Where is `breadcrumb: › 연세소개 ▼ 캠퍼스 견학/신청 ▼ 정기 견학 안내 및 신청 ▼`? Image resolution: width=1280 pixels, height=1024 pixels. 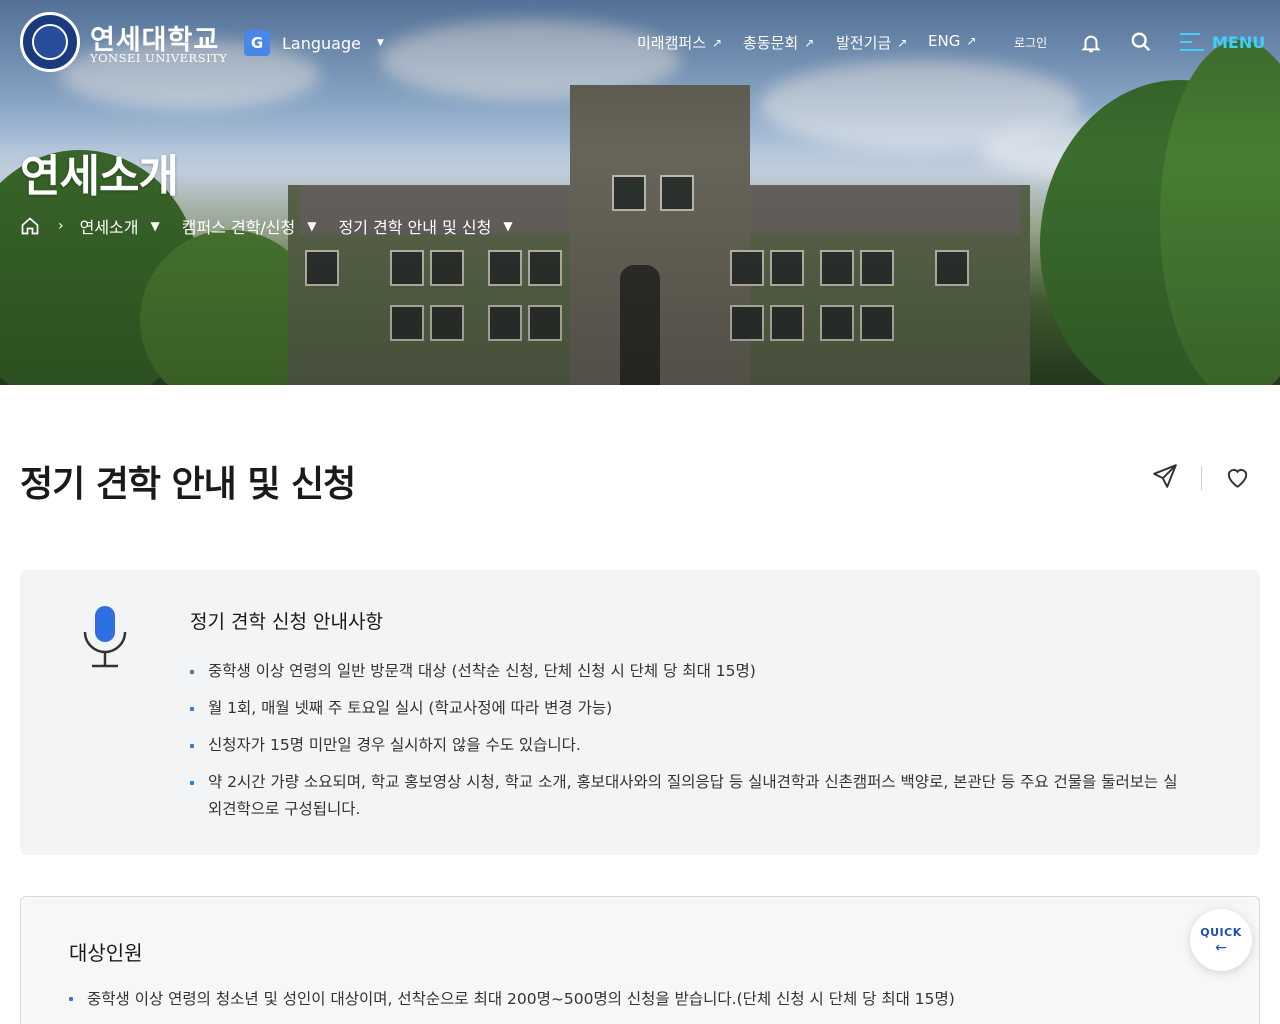
breadcrumb: › 연세소개 ▼ 캠퍼스 견학/신청 ▼ 정기 견학 안내 및 신청 ▼ is located at coordinates (277, 226).